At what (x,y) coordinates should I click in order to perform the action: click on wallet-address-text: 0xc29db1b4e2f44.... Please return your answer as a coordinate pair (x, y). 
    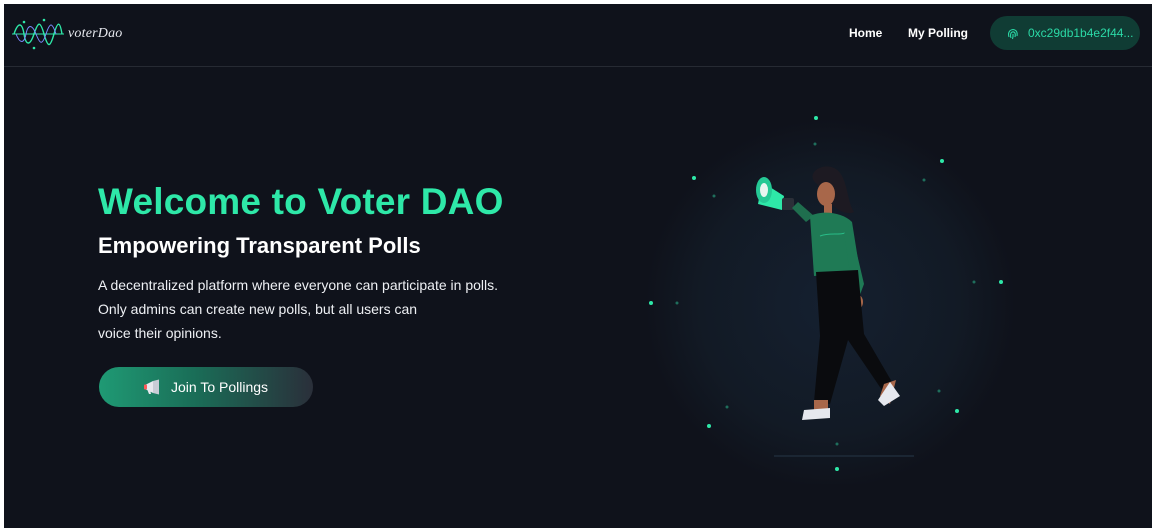
    Looking at the image, I should click on (1081, 33).